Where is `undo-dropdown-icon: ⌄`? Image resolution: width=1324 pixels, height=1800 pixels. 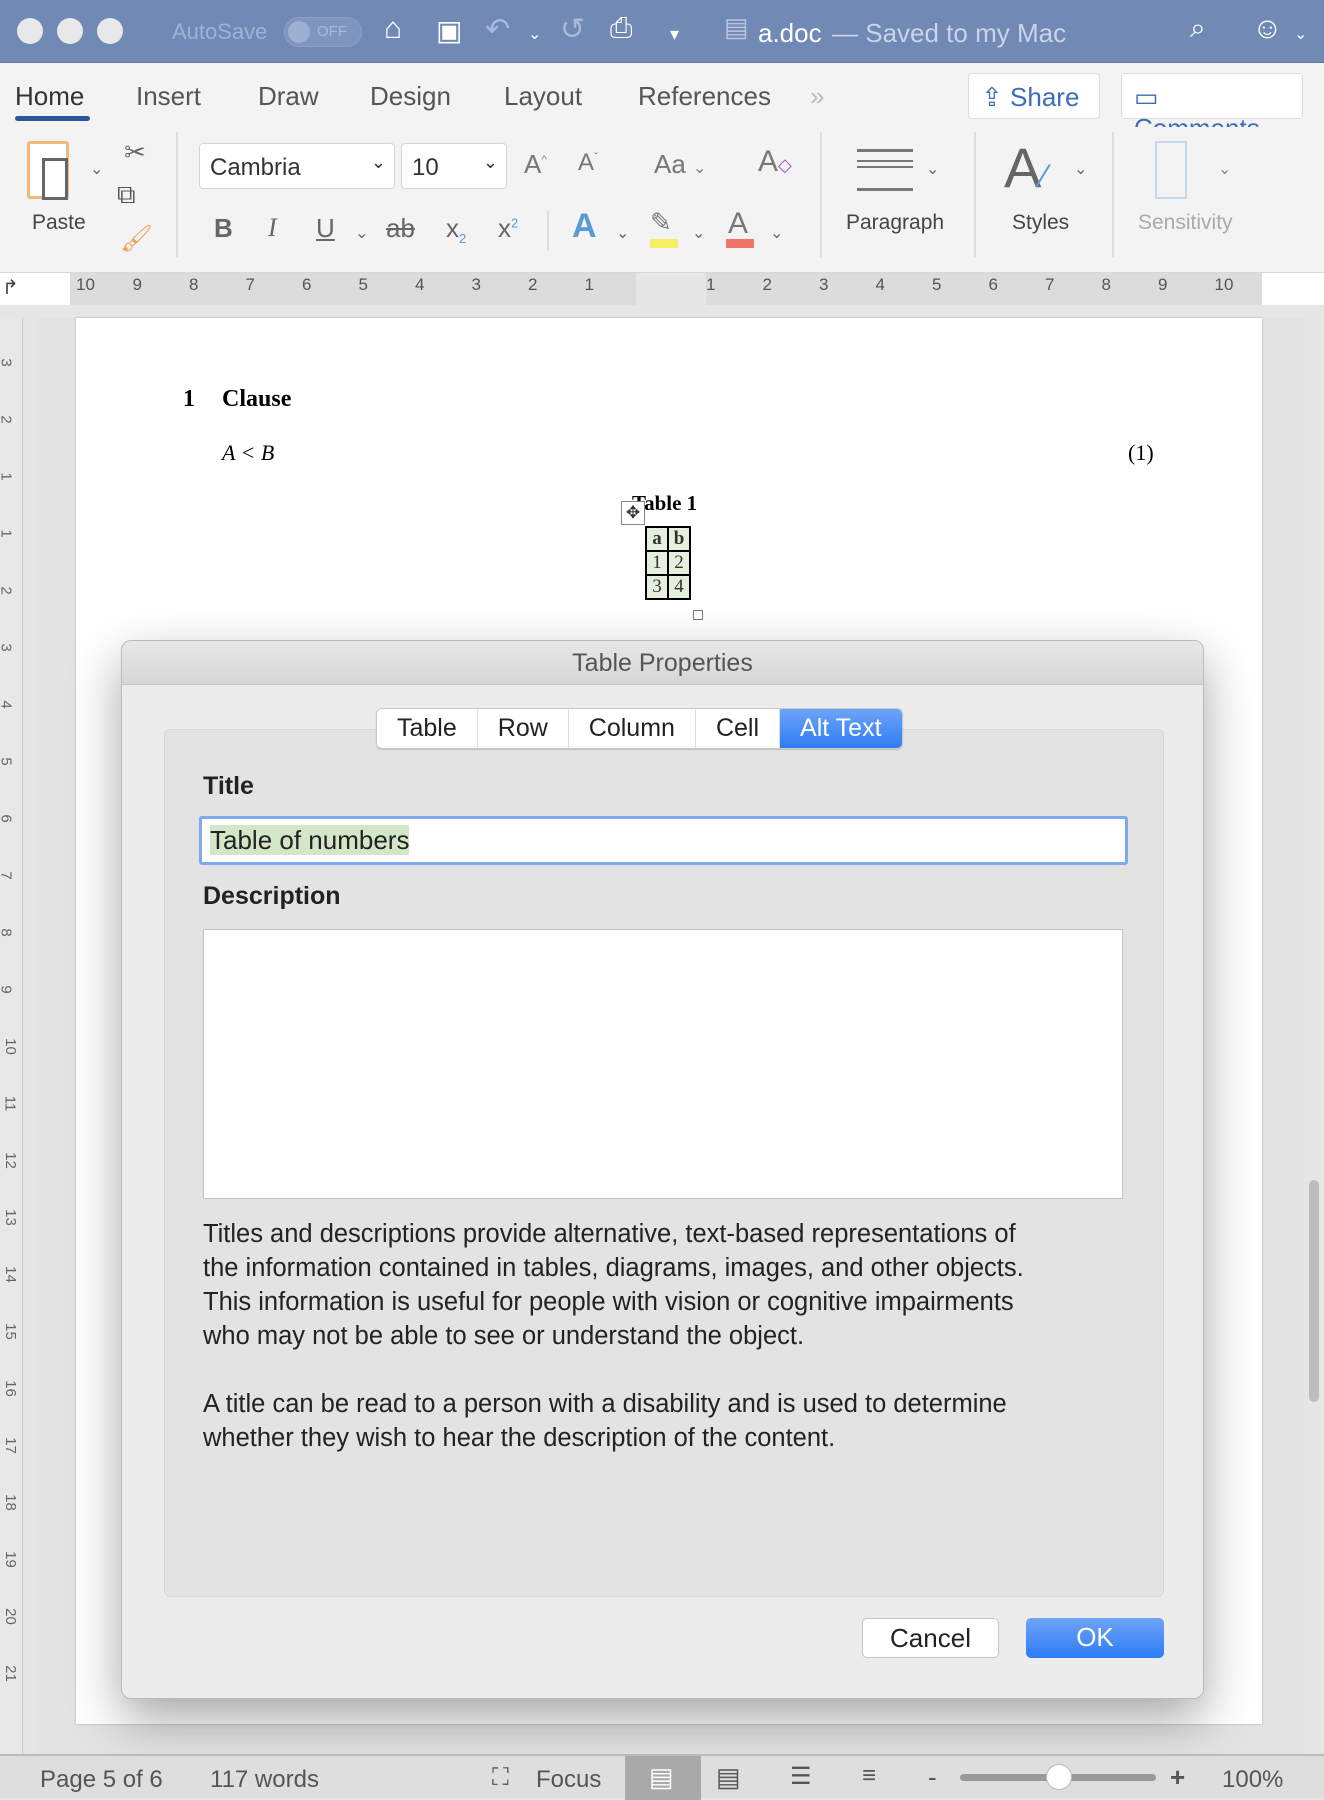
undo-dropdown-icon: ⌄ is located at coordinates (534, 34).